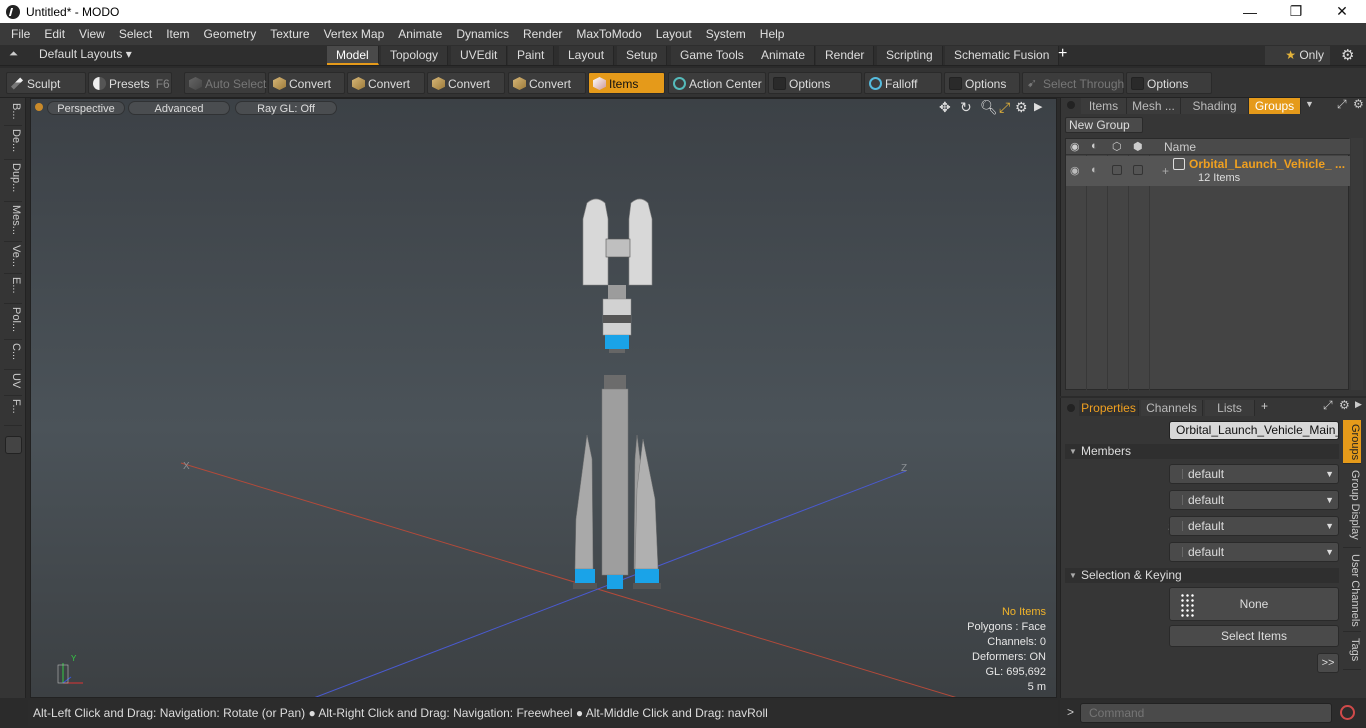  I want to click on tab-shading: Shading, so click(1215, 106).